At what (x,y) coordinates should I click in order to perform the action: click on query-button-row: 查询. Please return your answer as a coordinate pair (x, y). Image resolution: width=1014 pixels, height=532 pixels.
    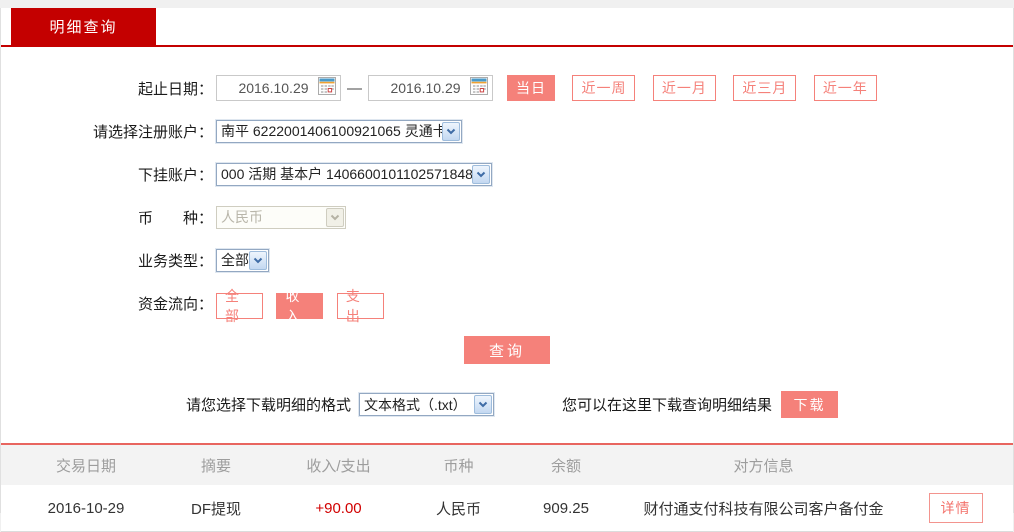
    Looking at the image, I should click on (507, 350).